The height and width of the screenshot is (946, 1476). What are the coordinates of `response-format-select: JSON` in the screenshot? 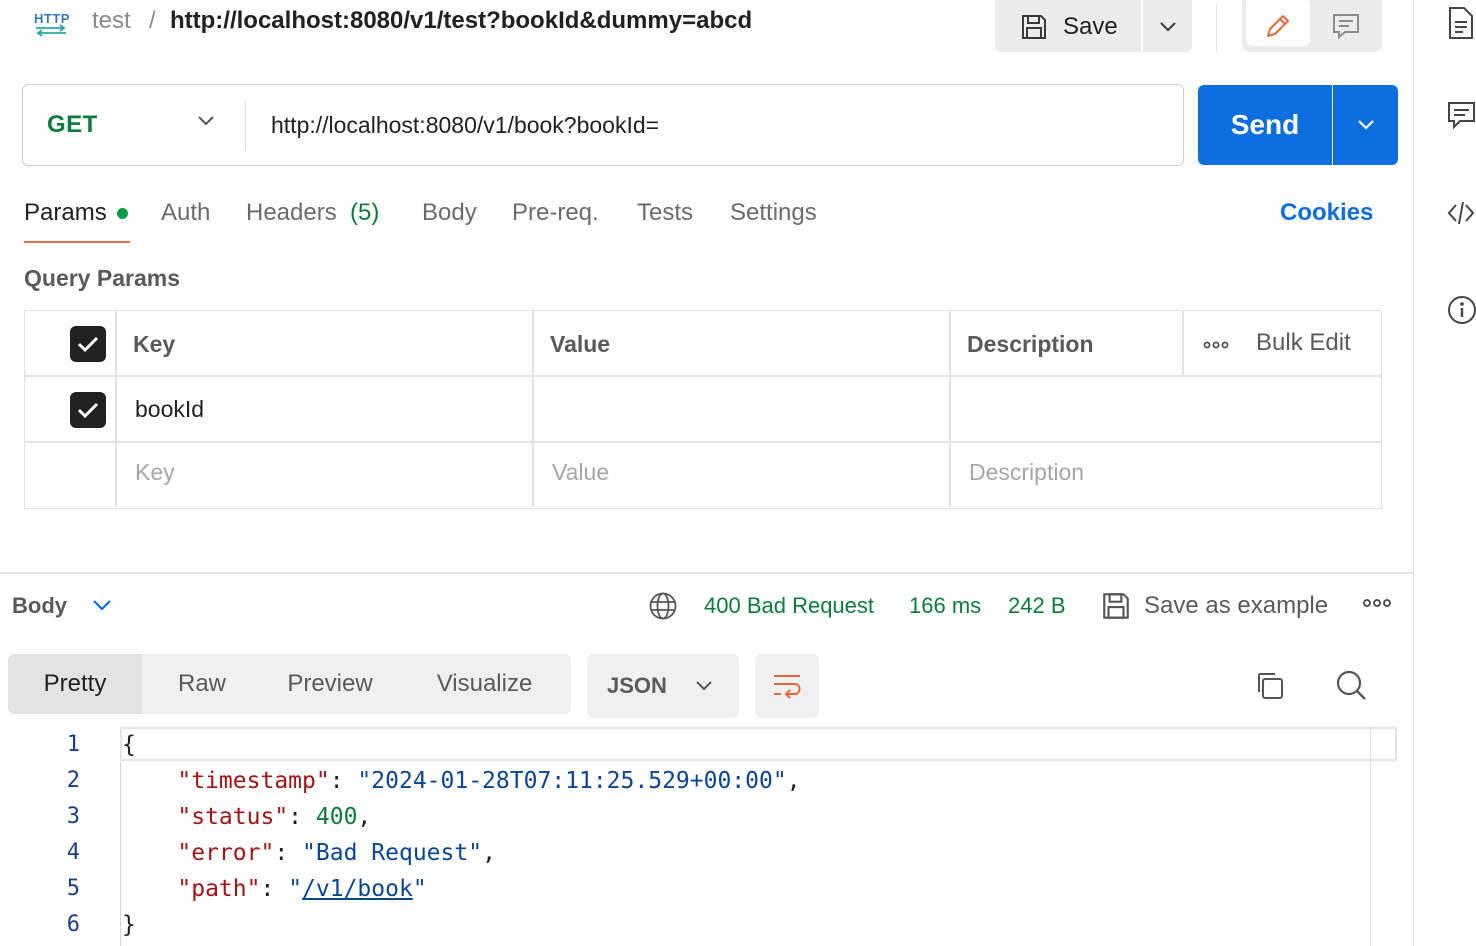 It's located at (663, 686).